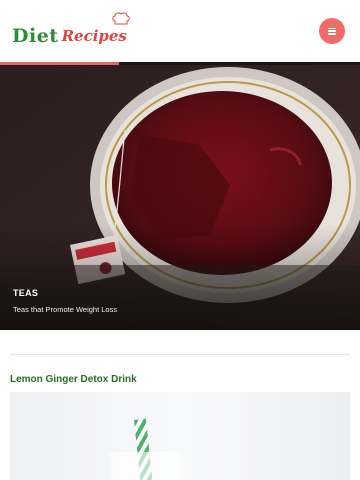 The height and width of the screenshot is (480, 360). Describe the element at coordinates (73, 379) in the screenshot. I see `post-title: Lemon Ginger Detox Drink` at that location.